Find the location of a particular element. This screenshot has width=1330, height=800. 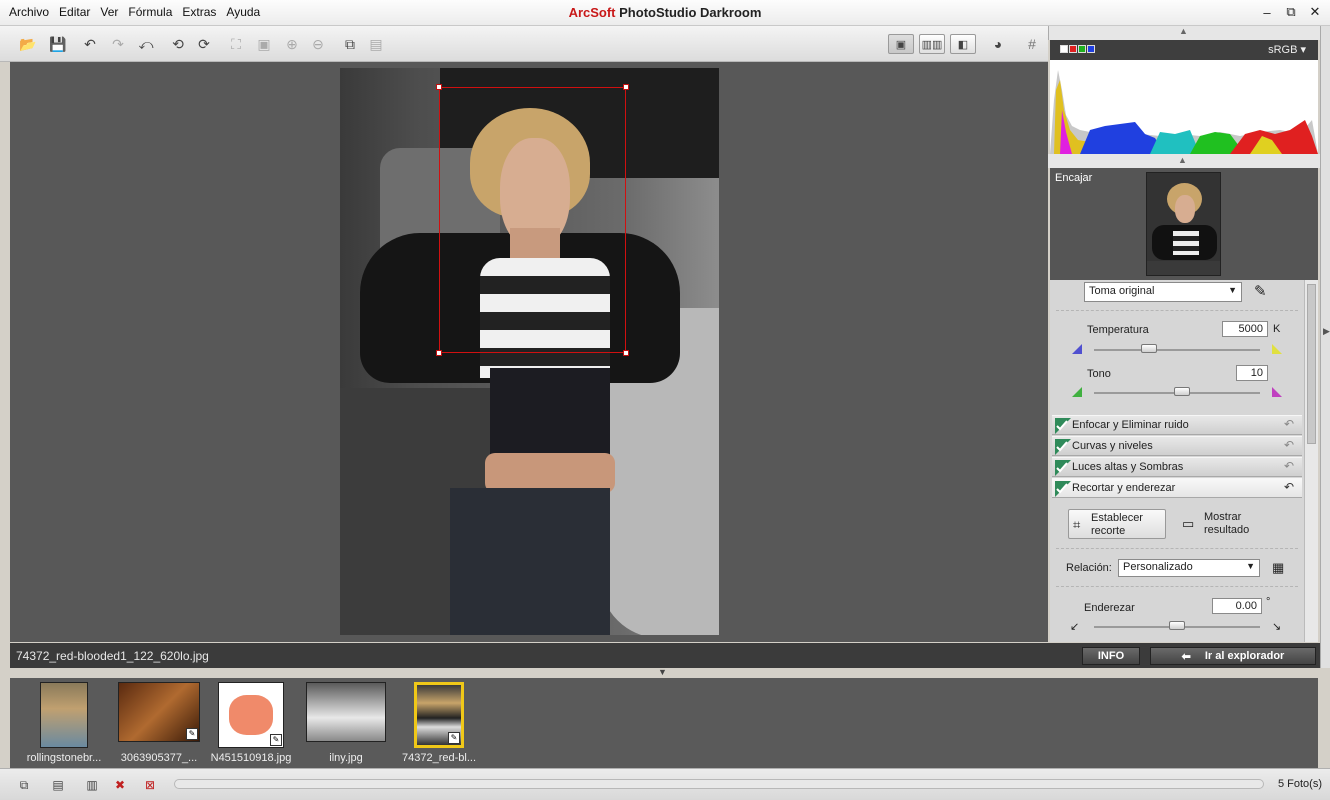

panel-toggle: ▶ is located at coordinates (1325, 347).